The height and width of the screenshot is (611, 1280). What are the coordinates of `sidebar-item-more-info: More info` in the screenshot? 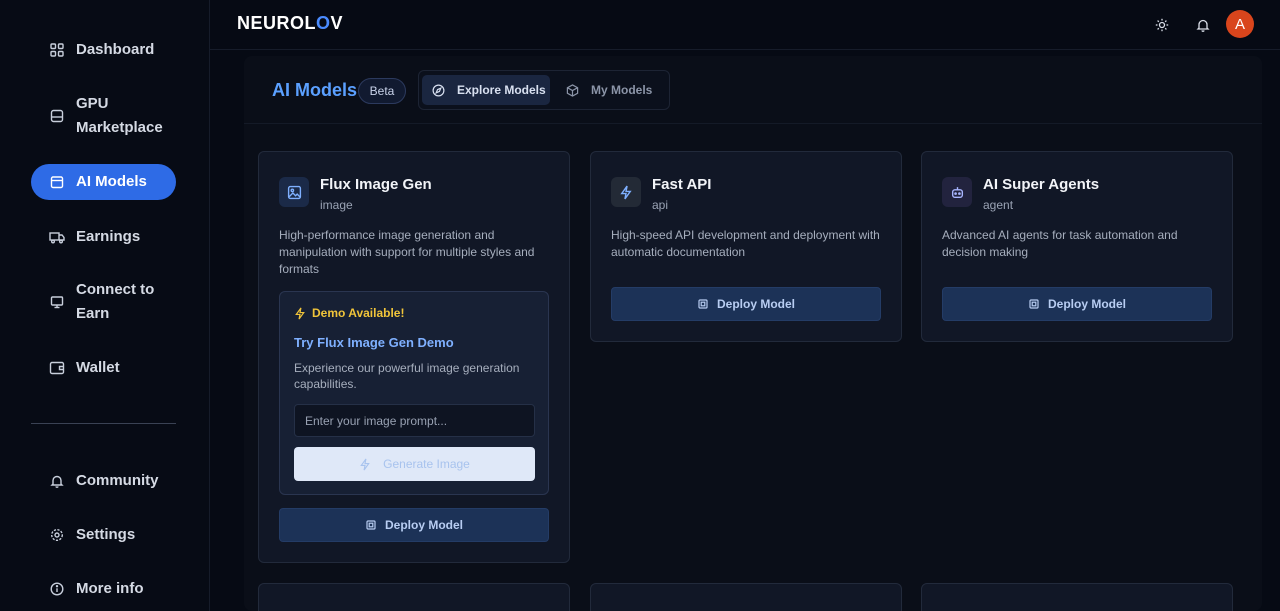 It's located at (103, 589).